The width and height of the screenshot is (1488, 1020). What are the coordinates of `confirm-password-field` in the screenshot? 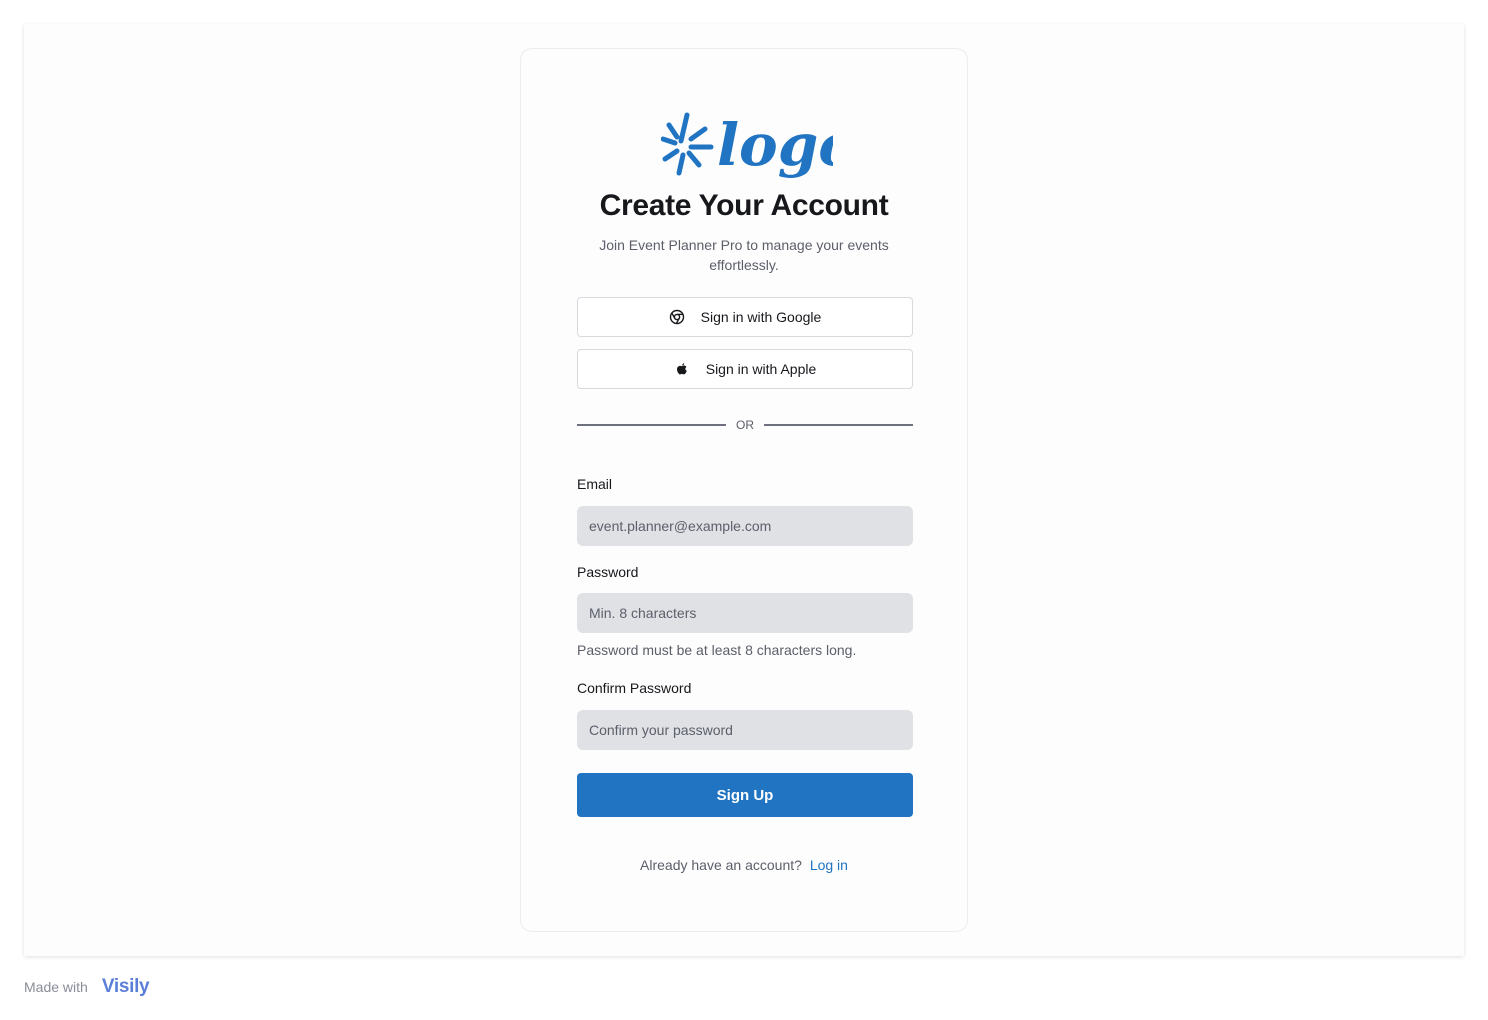 It's located at (745, 730).